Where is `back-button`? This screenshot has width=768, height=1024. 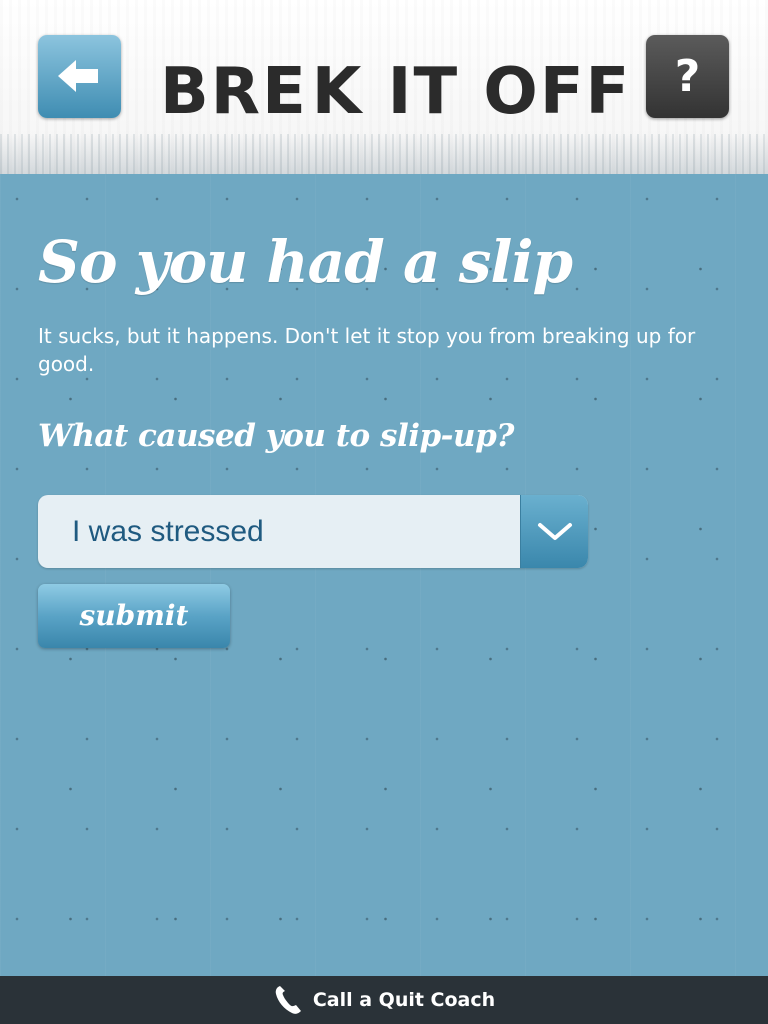
back-button is located at coordinates (79, 76).